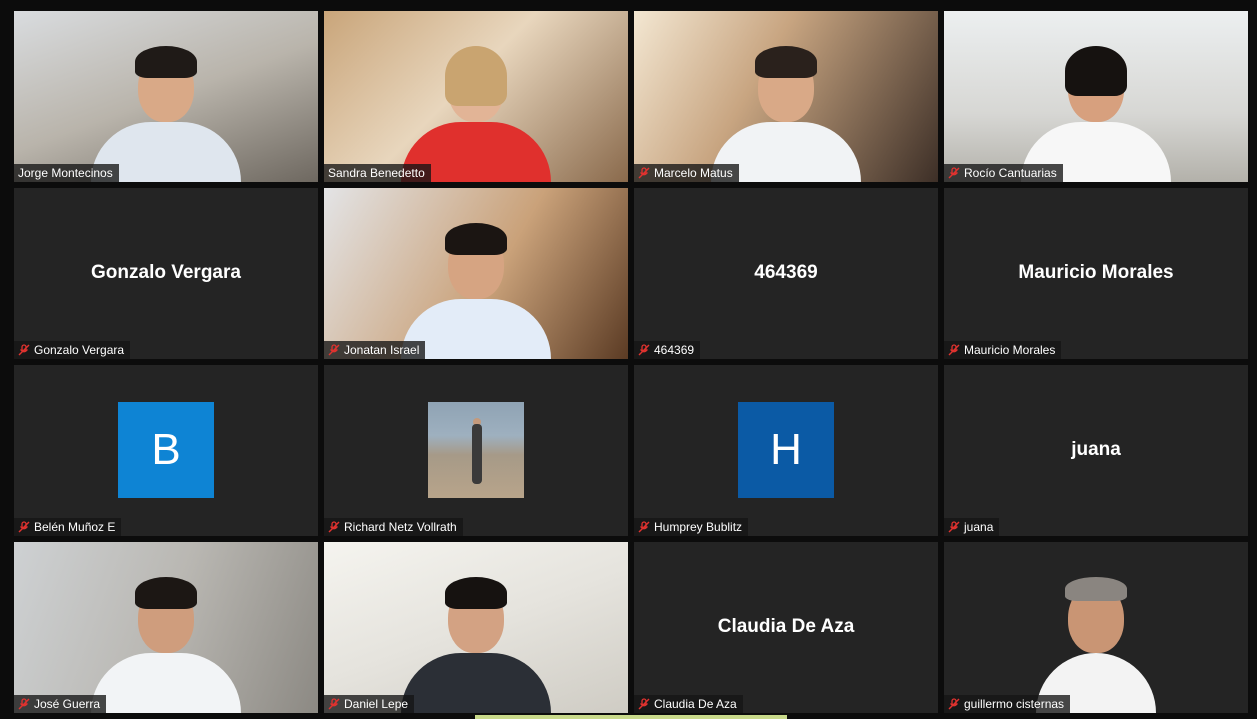 This screenshot has width=1257, height=719. I want to click on participant-name-tag: juana, so click(972, 527).